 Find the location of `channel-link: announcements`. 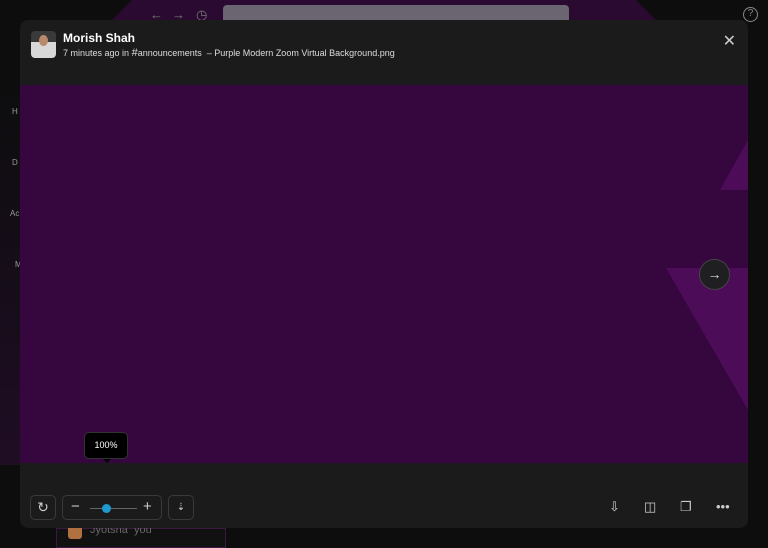

channel-link: announcements is located at coordinates (170, 53).